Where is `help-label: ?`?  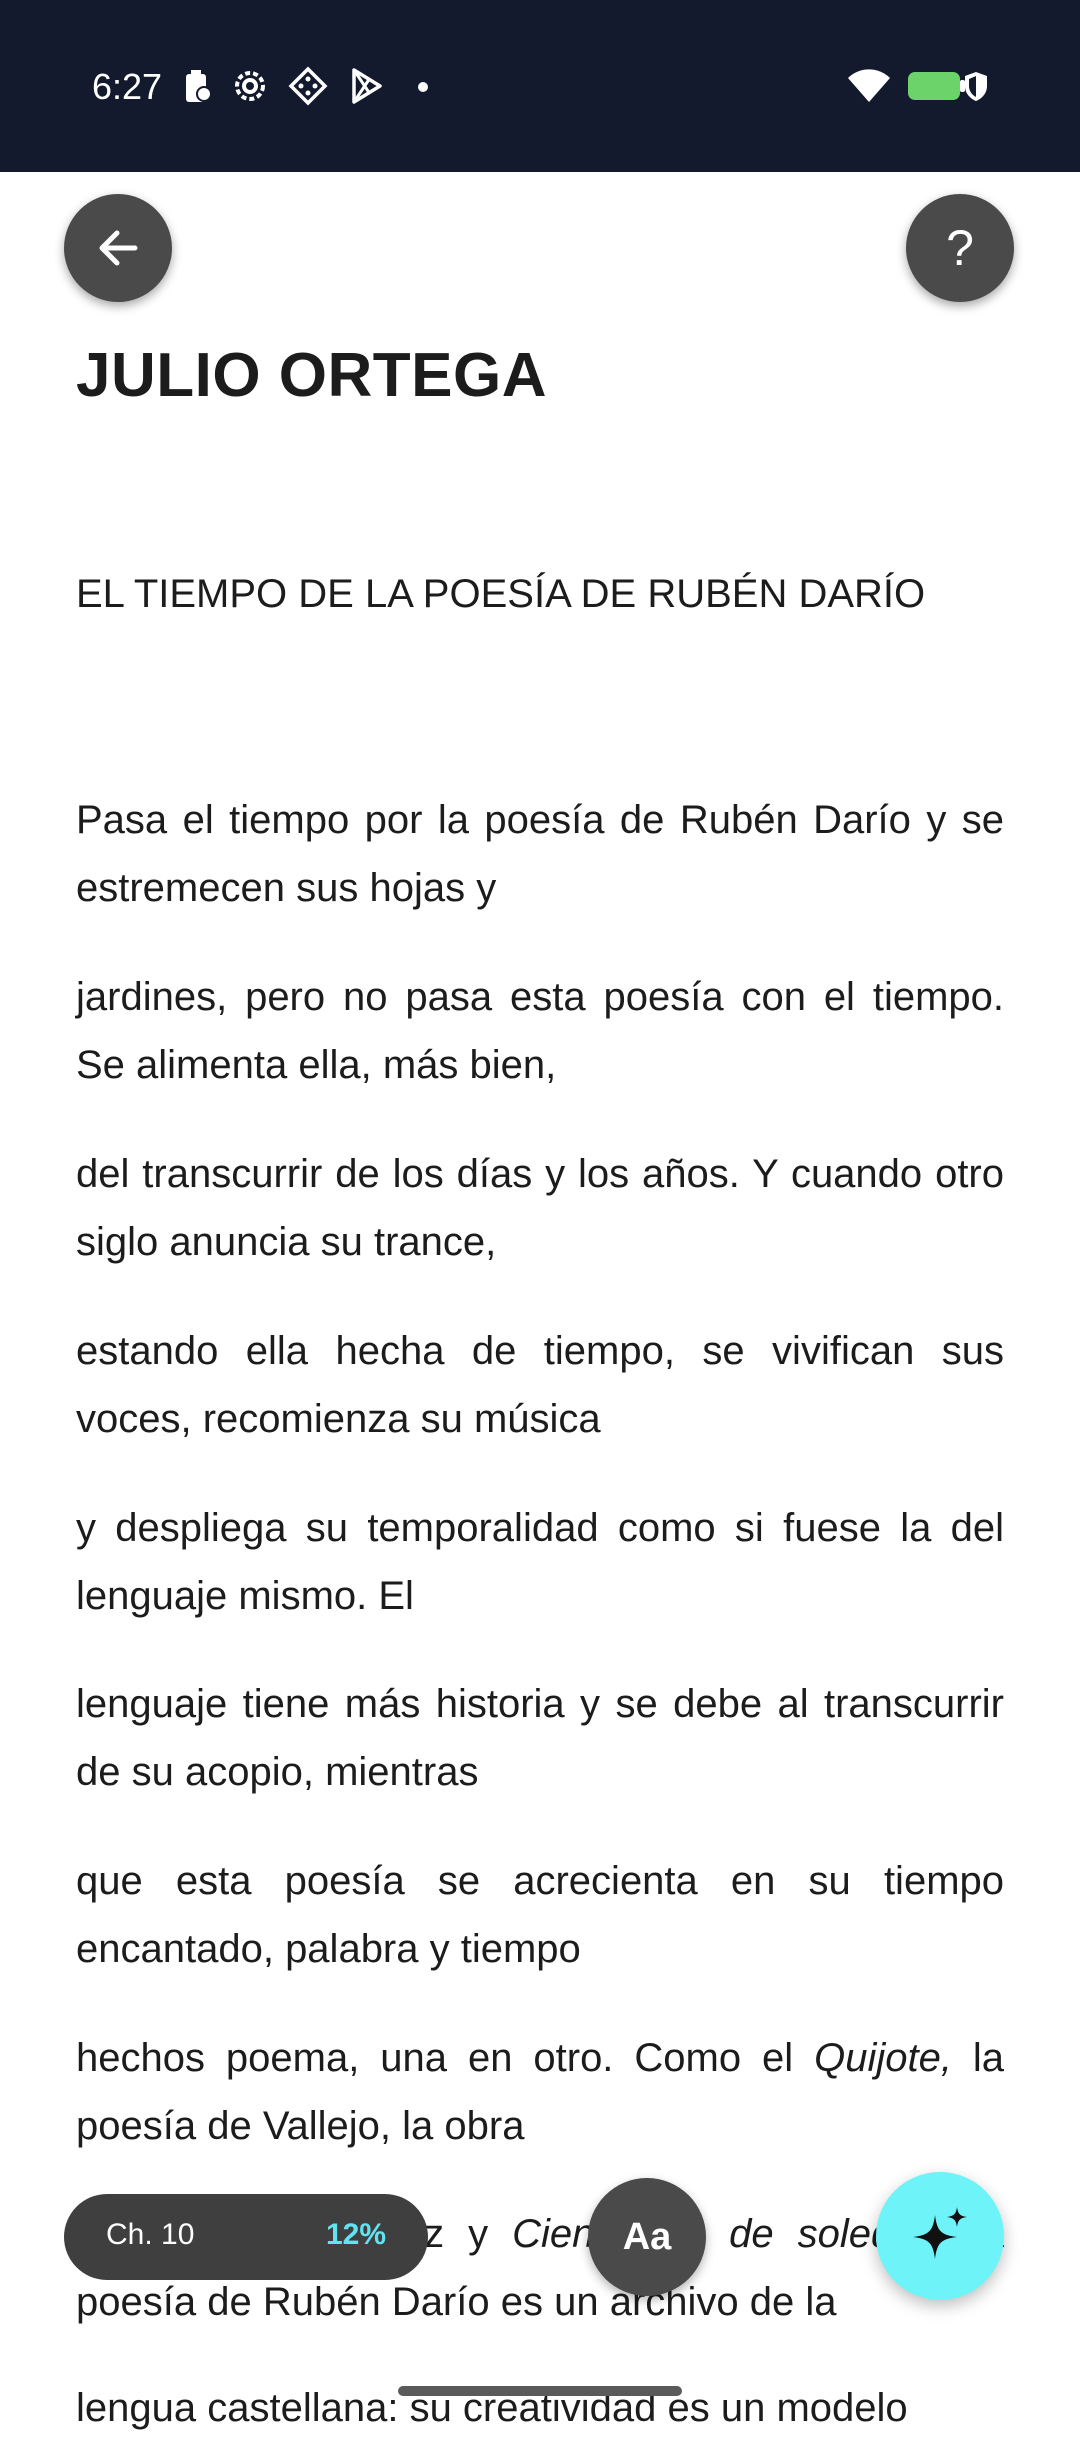
help-label: ? is located at coordinates (960, 248).